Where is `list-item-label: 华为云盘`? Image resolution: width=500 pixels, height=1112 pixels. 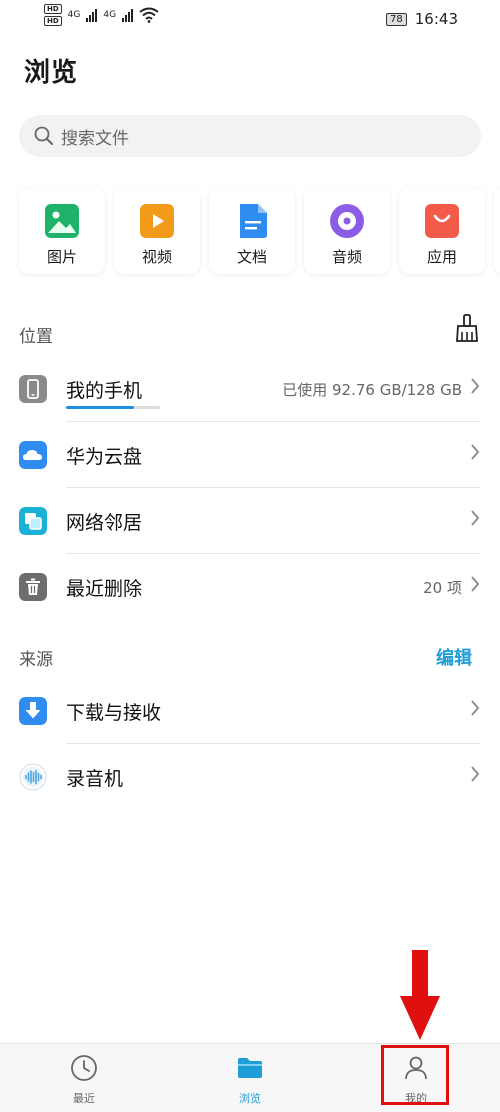 list-item-label: 华为云盘 is located at coordinates (104, 457).